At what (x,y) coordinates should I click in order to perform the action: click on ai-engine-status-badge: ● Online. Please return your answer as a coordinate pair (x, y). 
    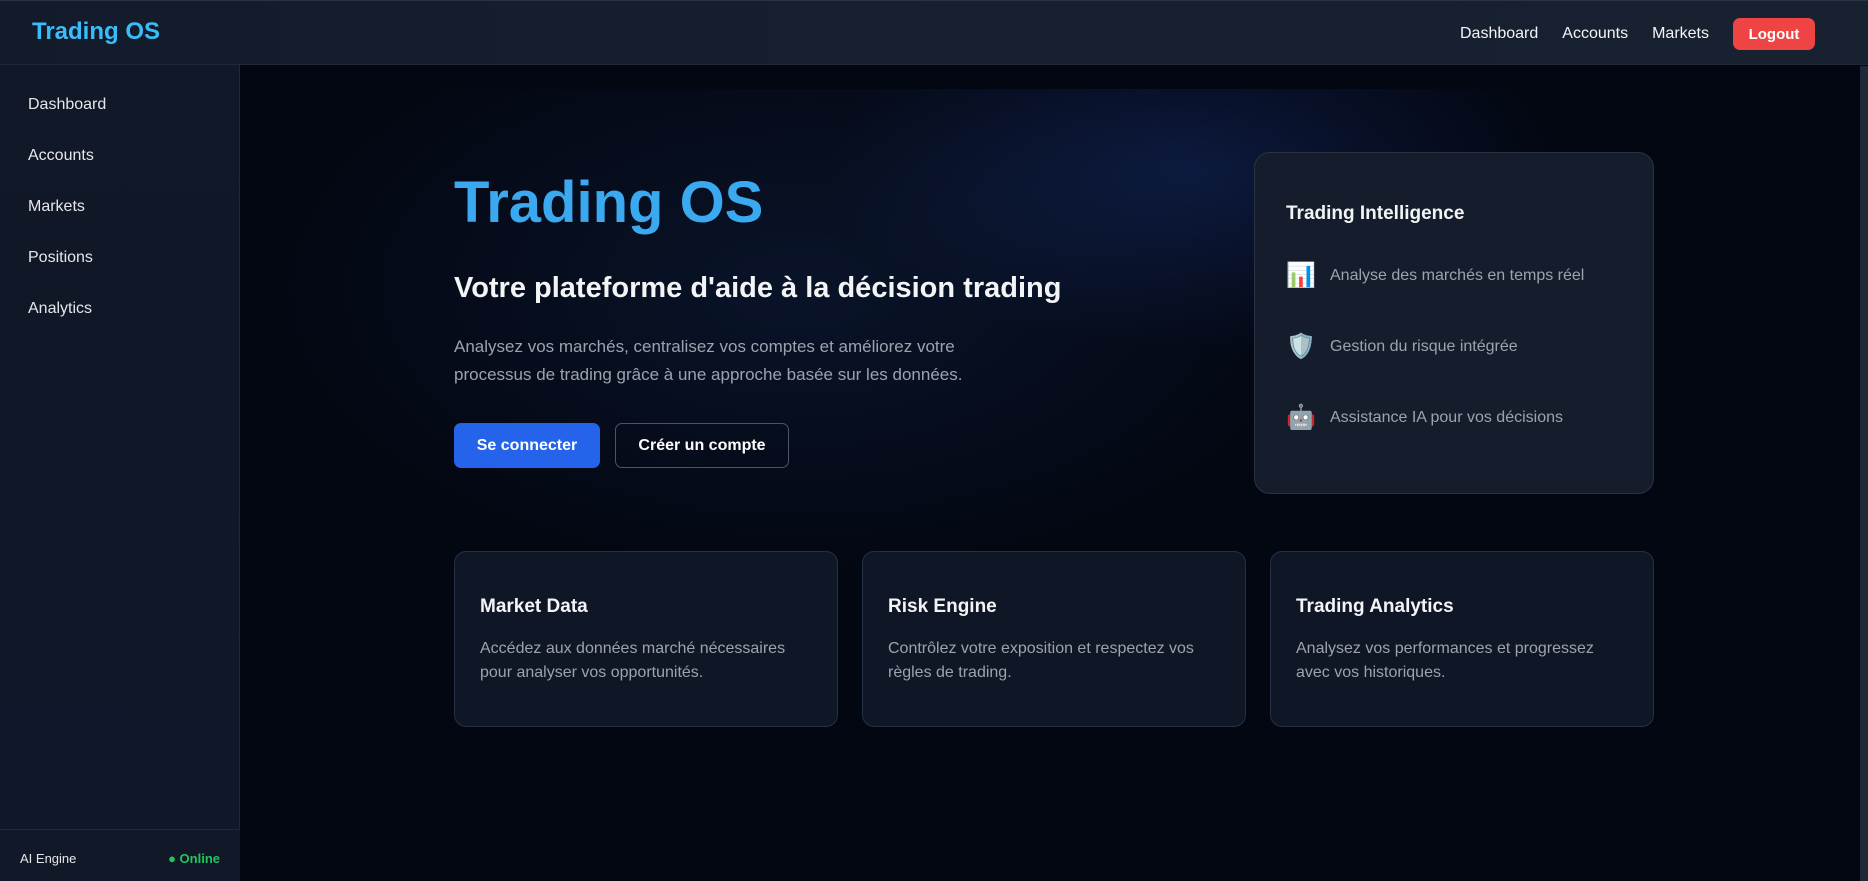
    Looking at the image, I should click on (194, 858).